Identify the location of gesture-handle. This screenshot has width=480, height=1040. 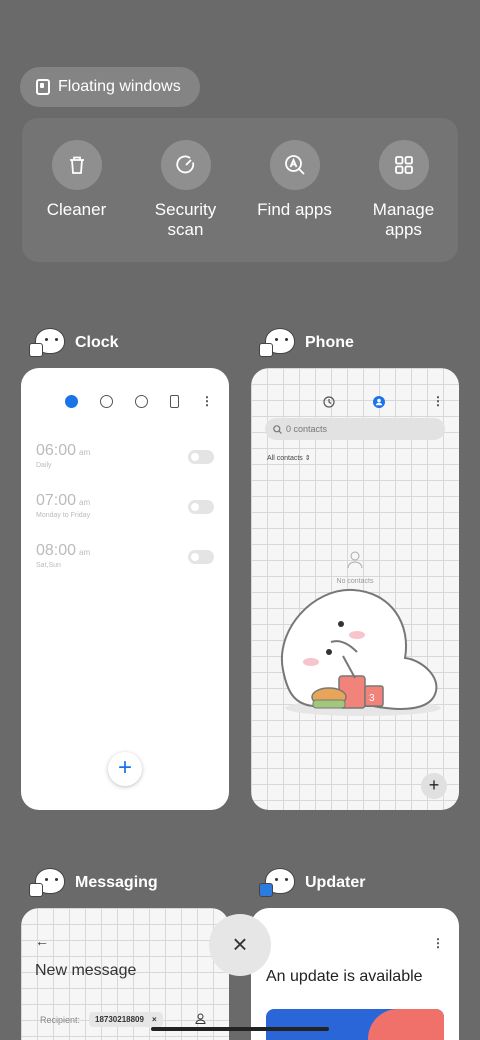
(240, 1029).